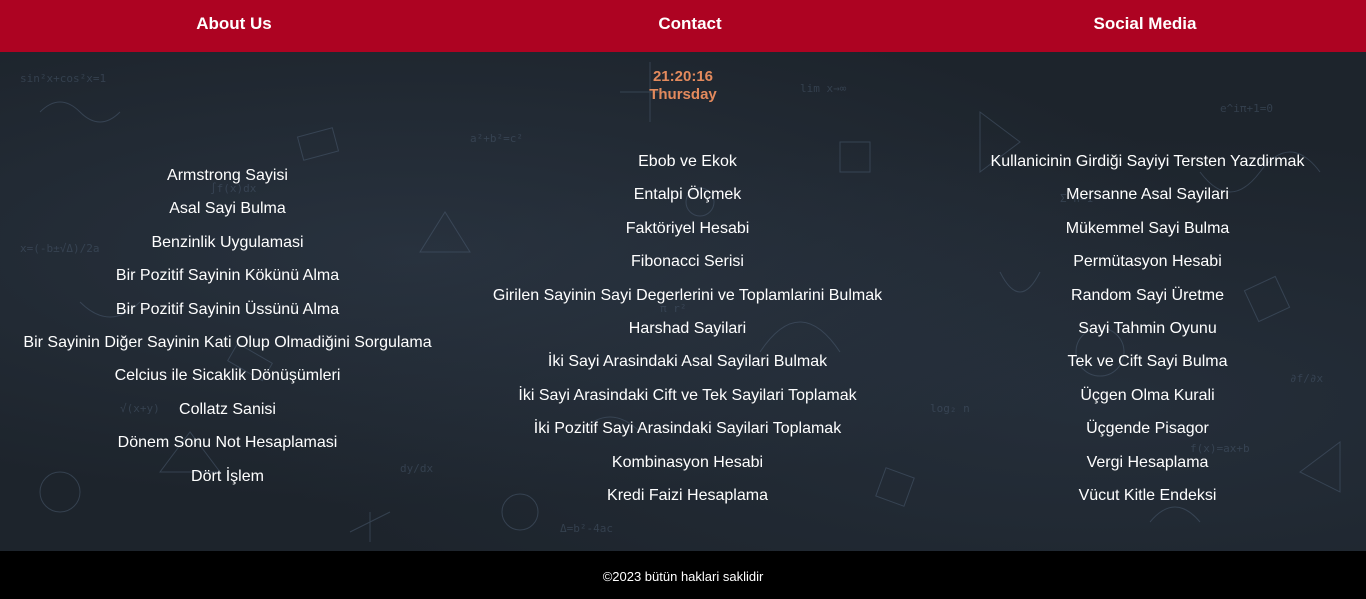 Image resolution: width=1366 pixels, height=599 pixels. What do you see at coordinates (687, 495) in the screenshot?
I see `list-item-link: Kredi Faizi Hesaplama` at bounding box center [687, 495].